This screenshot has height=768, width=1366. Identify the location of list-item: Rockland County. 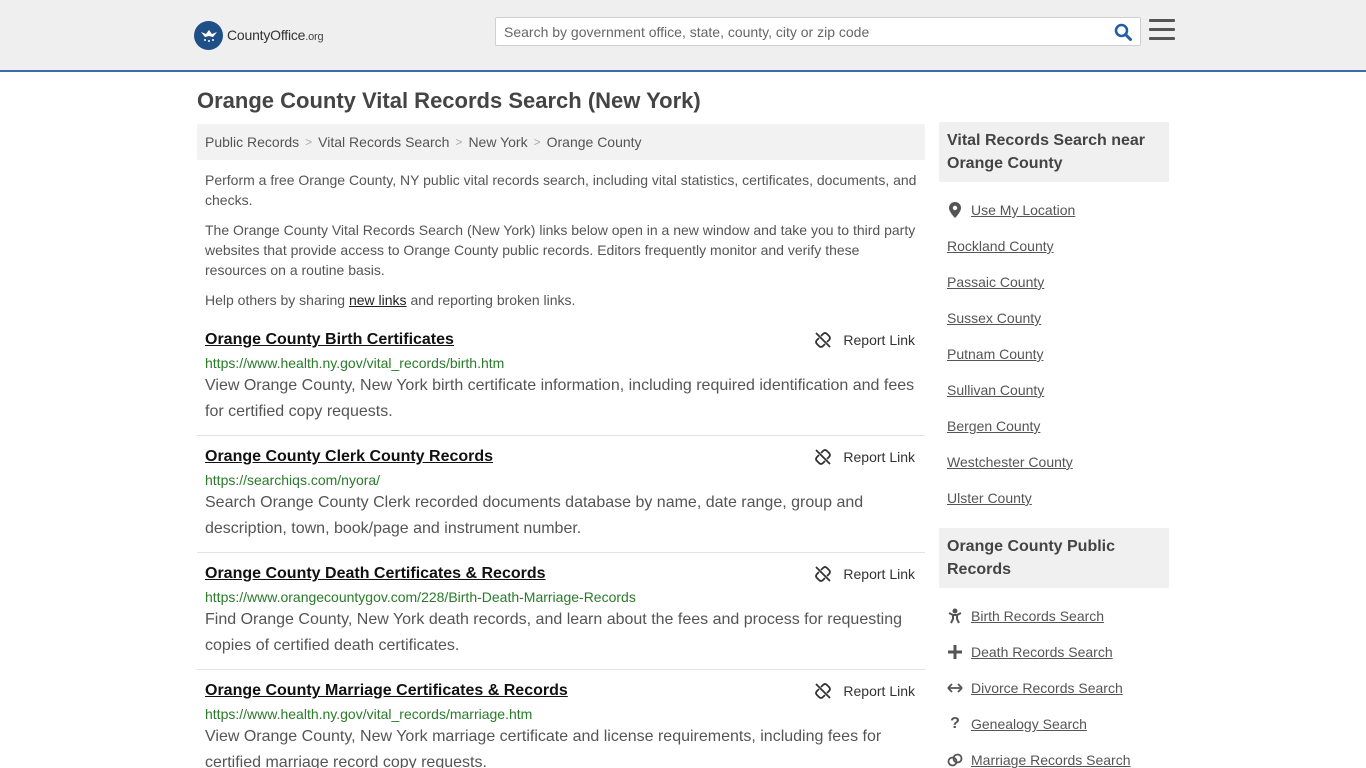
(1054, 246).